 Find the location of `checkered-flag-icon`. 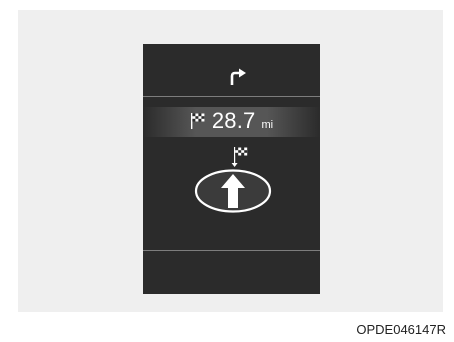

checkered-flag-icon is located at coordinates (197, 121).